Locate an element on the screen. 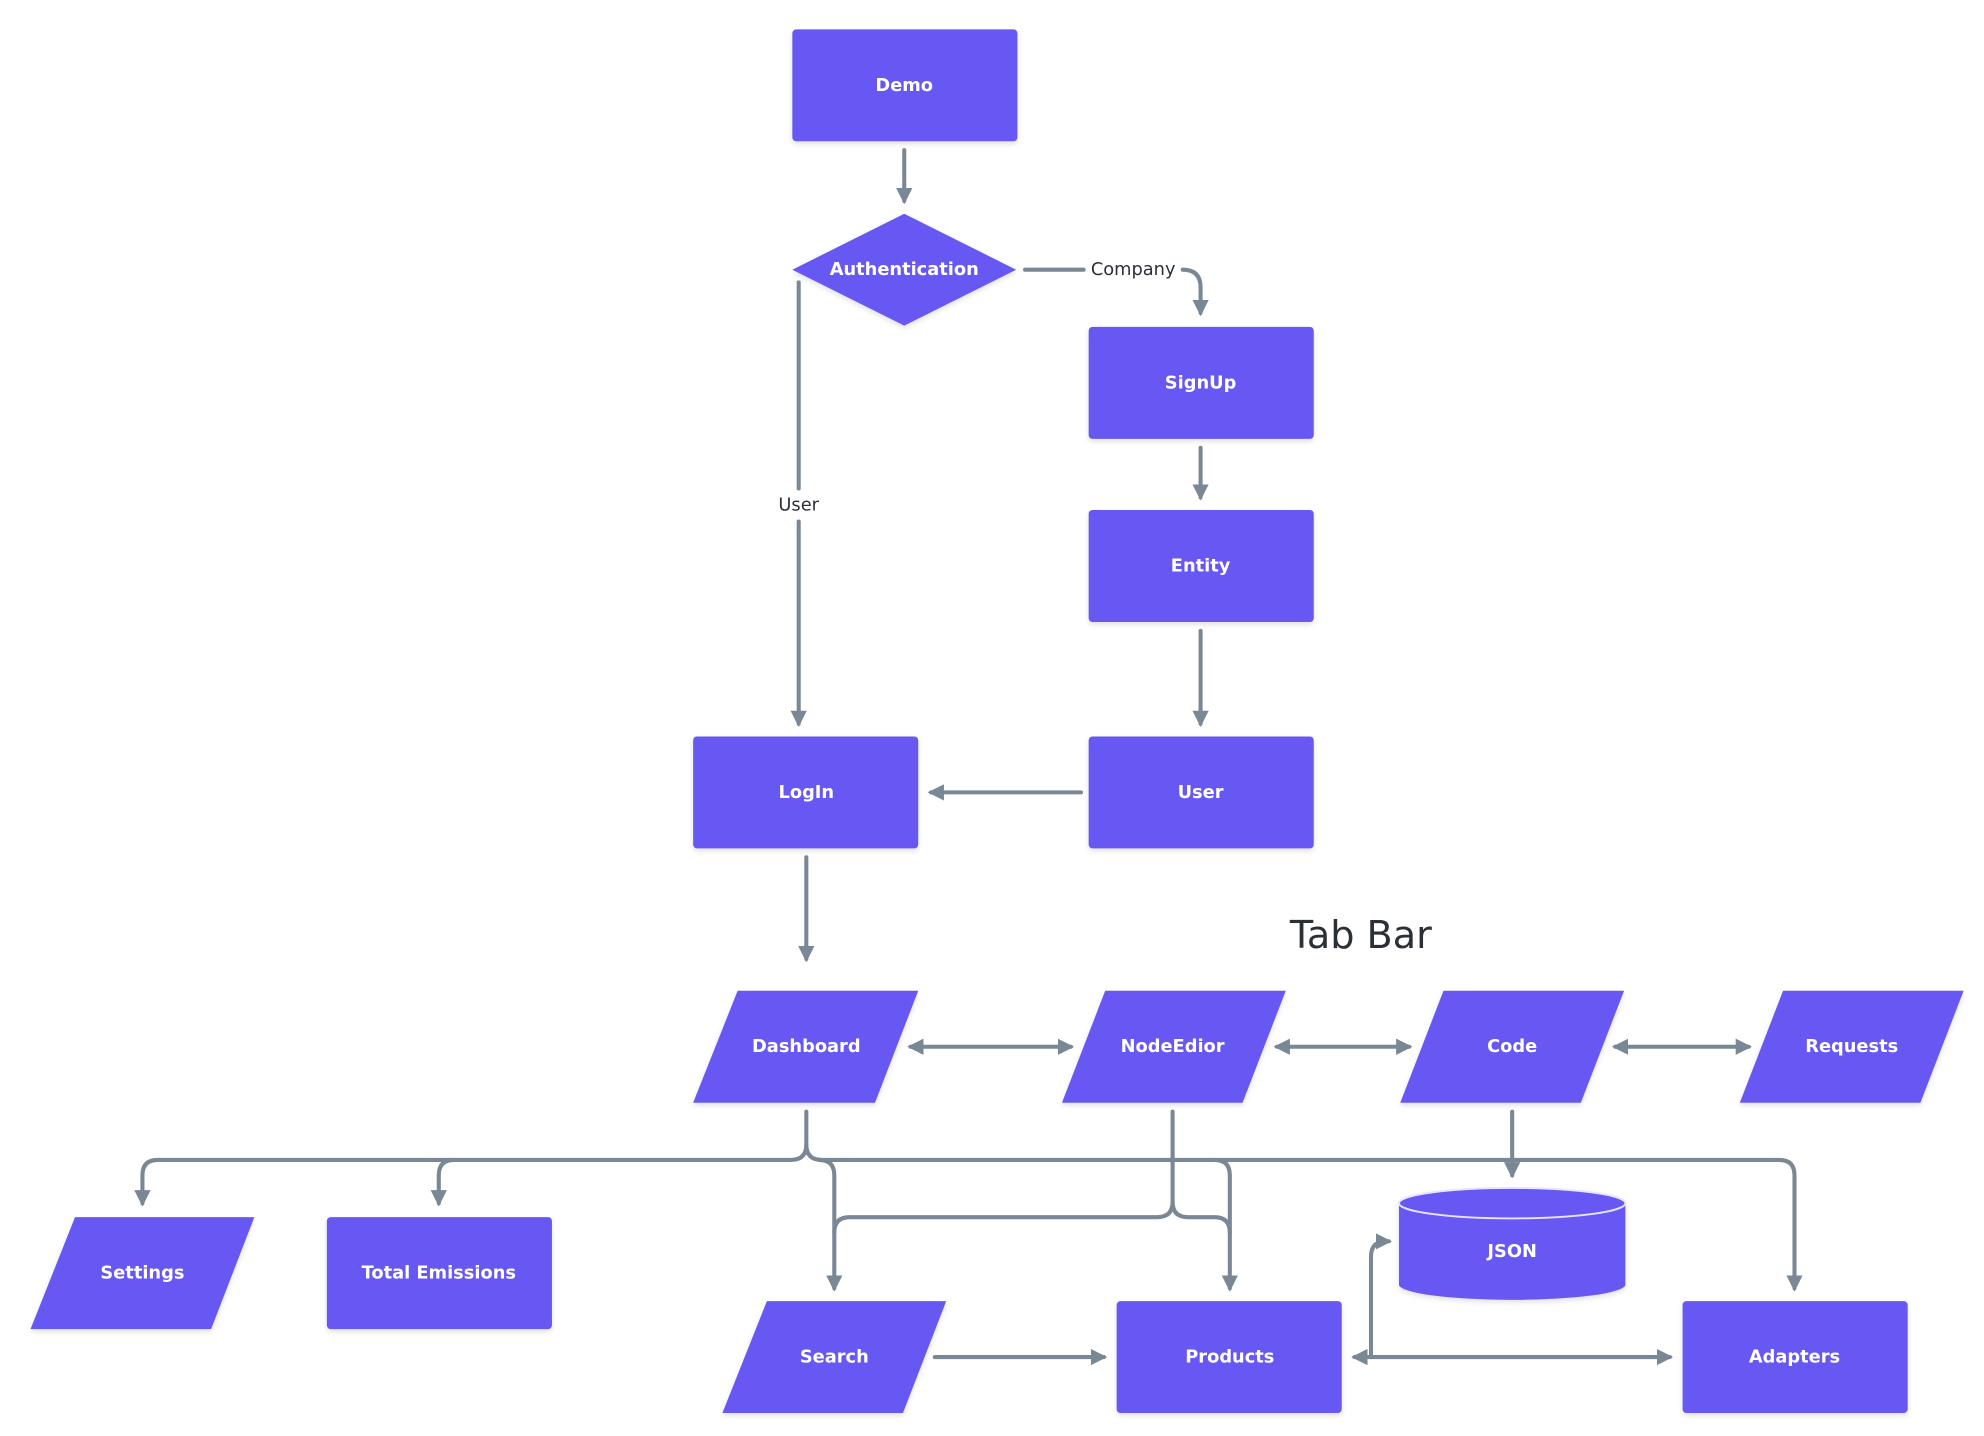 This screenshot has width=1984, height=1436. node-signup: SignUp is located at coordinates (1201, 382).